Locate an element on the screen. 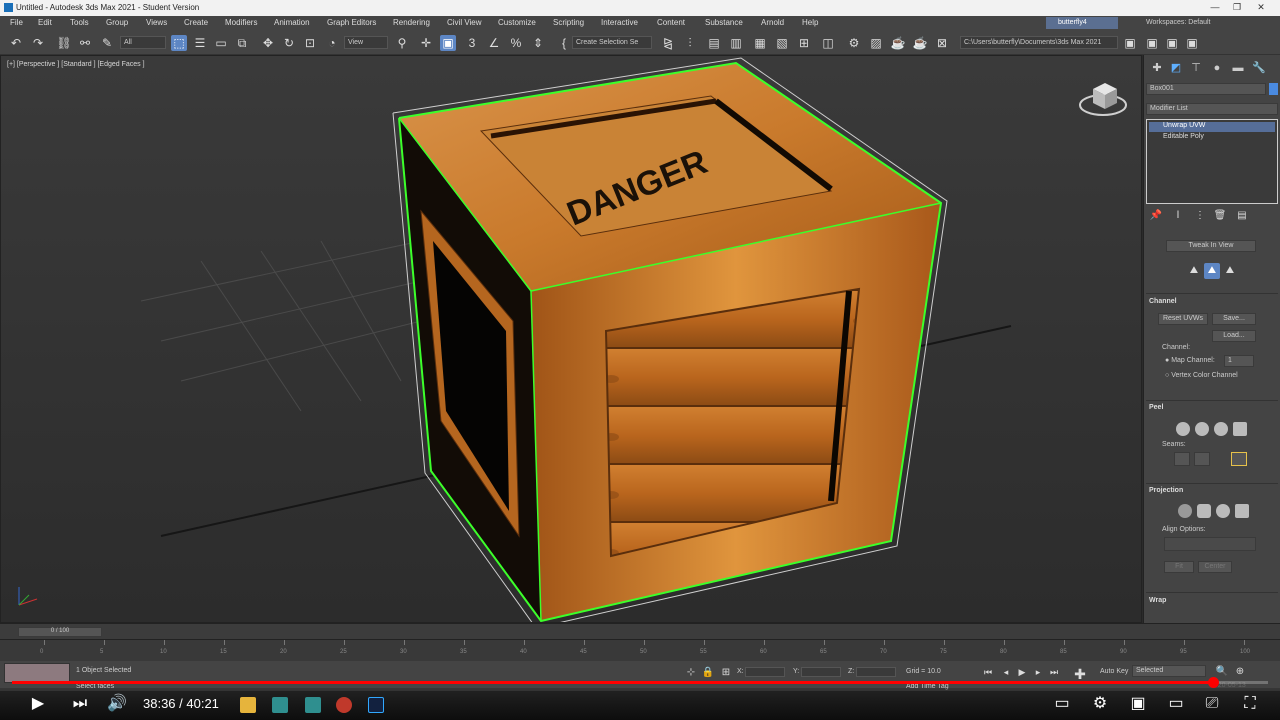  auto-key-button: Auto Key is located at coordinates (1114, 671).